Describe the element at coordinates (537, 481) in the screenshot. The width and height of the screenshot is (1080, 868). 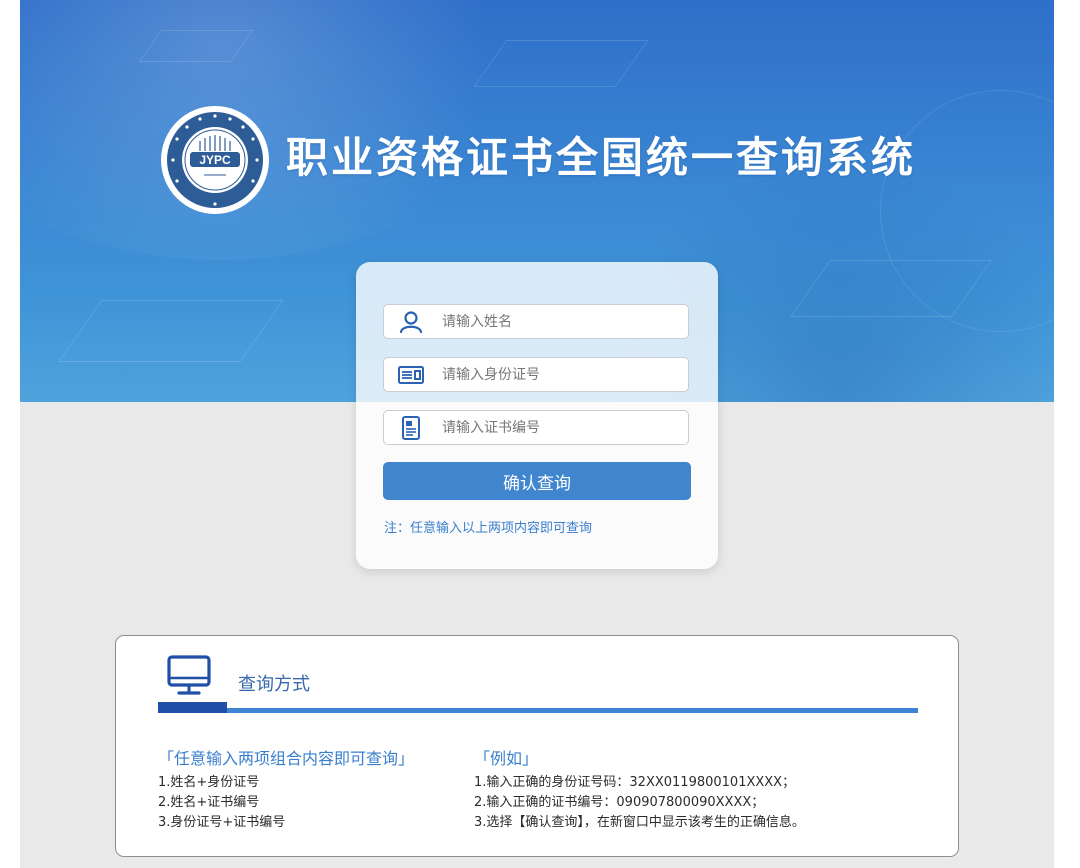
I see `confirm-query-button: 确认查询` at that location.